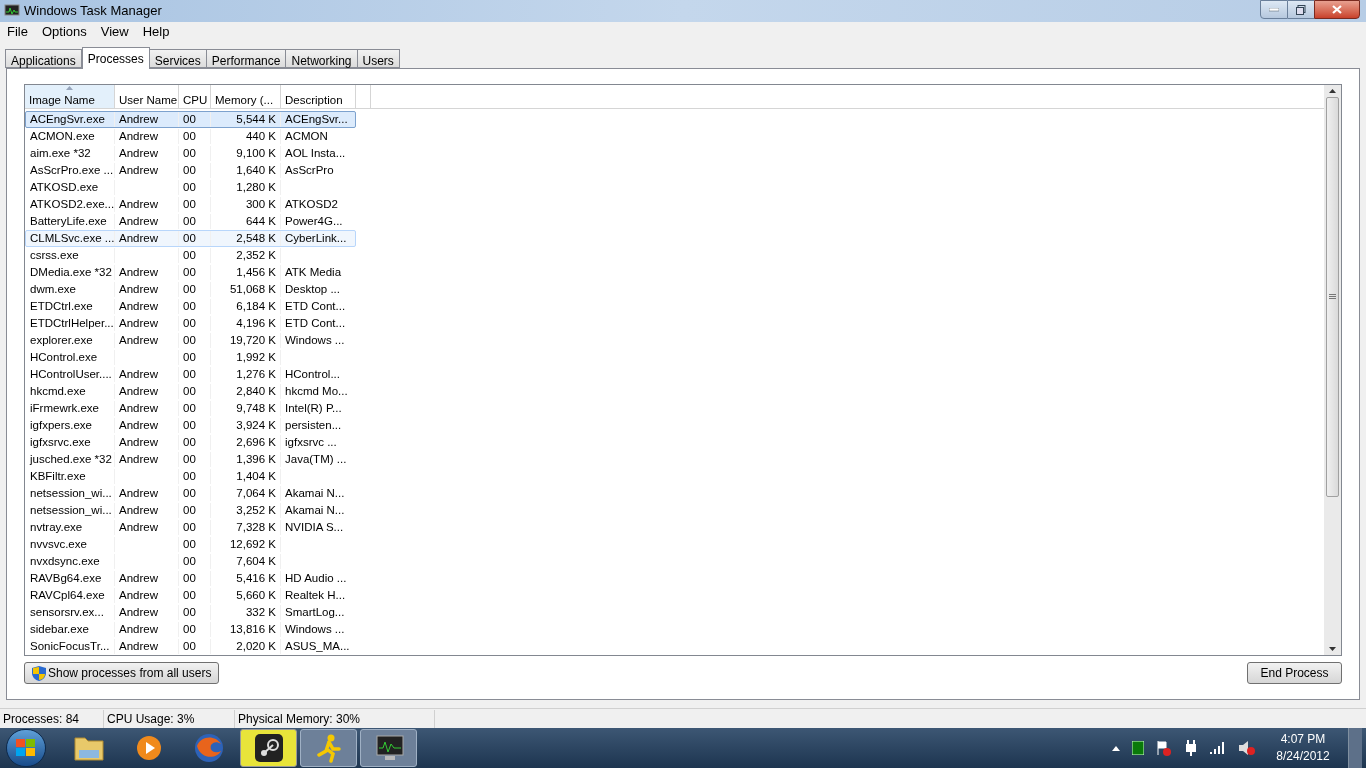  Describe the element at coordinates (122, 673) in the screenshot. I see `show-all-users-button: Show processes from all users` at that location.